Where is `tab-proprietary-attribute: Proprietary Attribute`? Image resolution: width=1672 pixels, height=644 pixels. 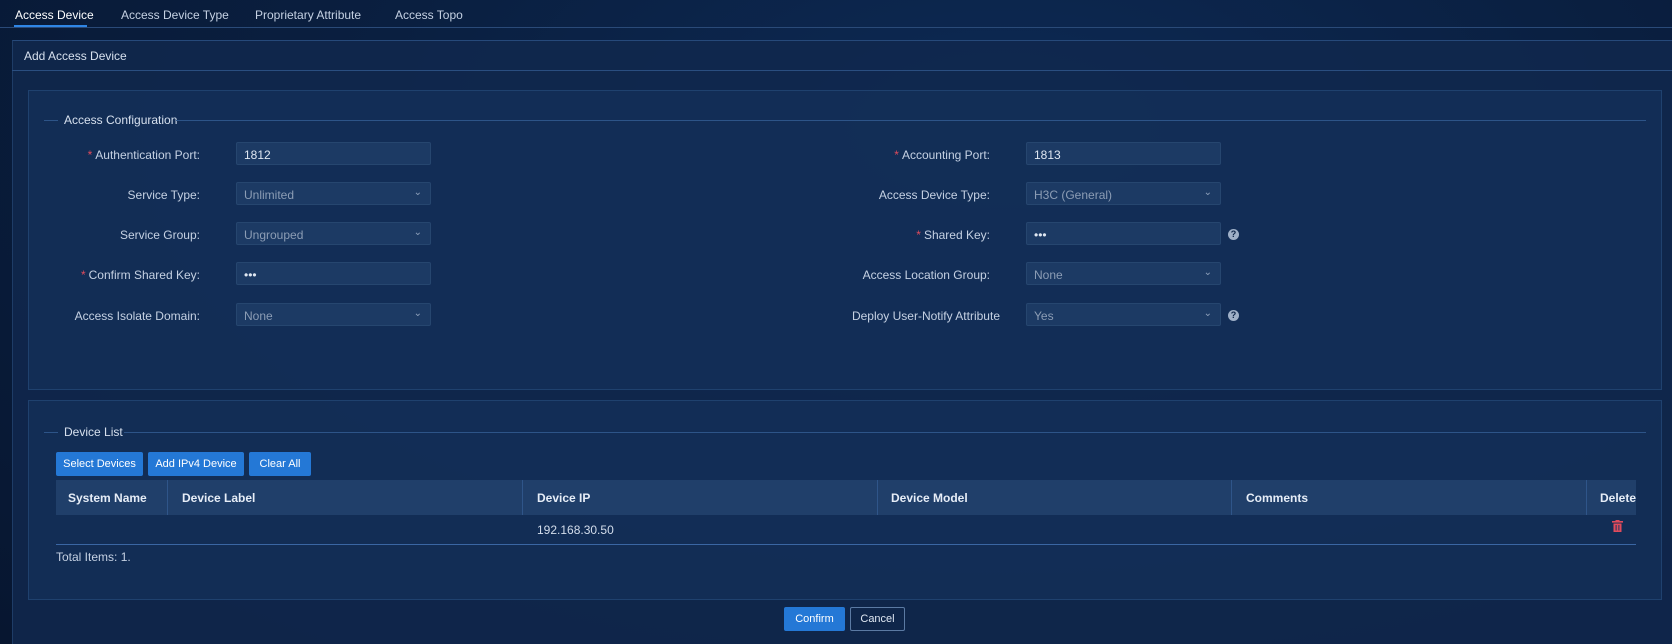 tab-proprietary-attribute: Proprietary Attribute is located at coordinates (308, 15).